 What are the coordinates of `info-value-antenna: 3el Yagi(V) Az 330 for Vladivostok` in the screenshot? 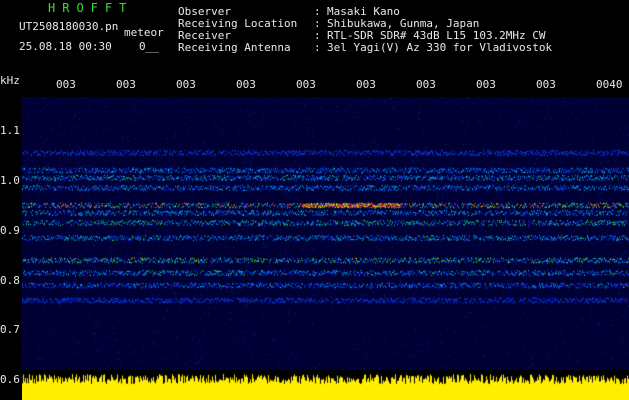 It's located at (440, 47).